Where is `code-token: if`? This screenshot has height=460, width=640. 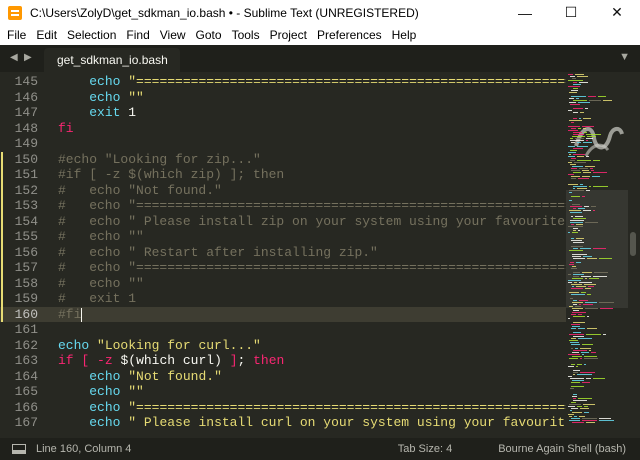 code-token: if is located at coordinates (66, 360).